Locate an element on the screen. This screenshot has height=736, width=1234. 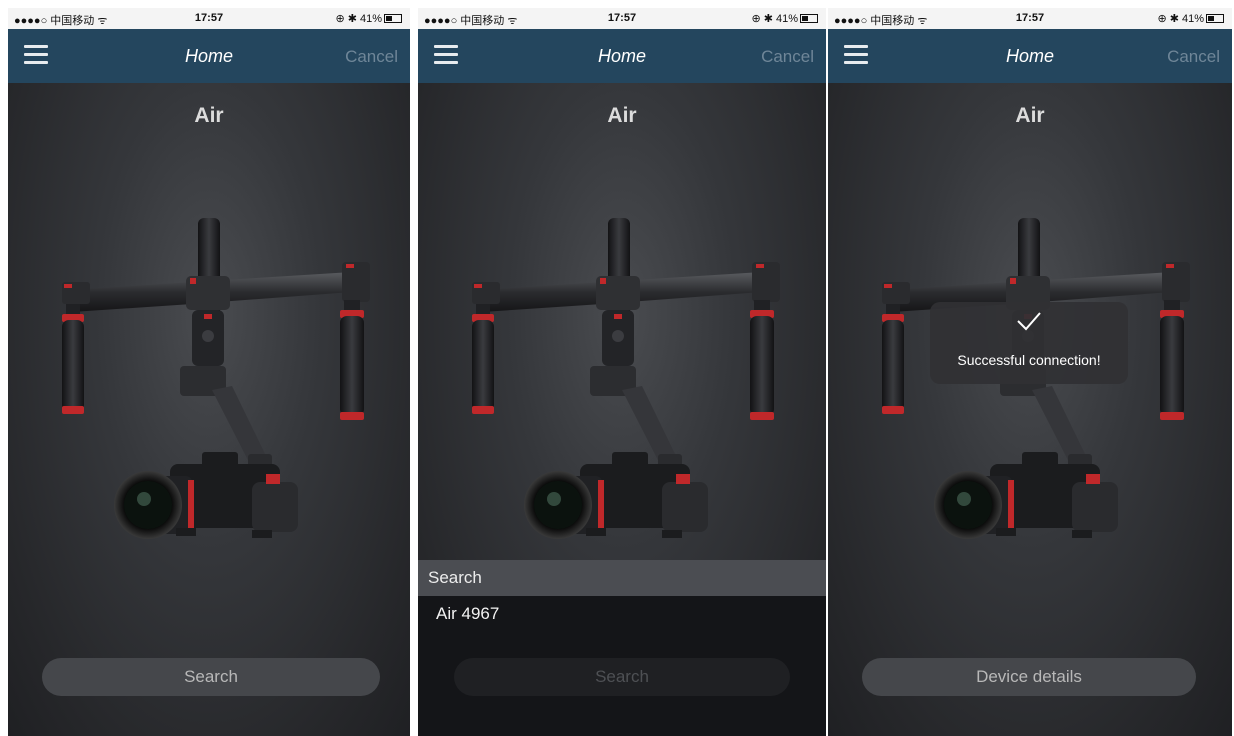
check-icon is located at coordinates (1029, 321).